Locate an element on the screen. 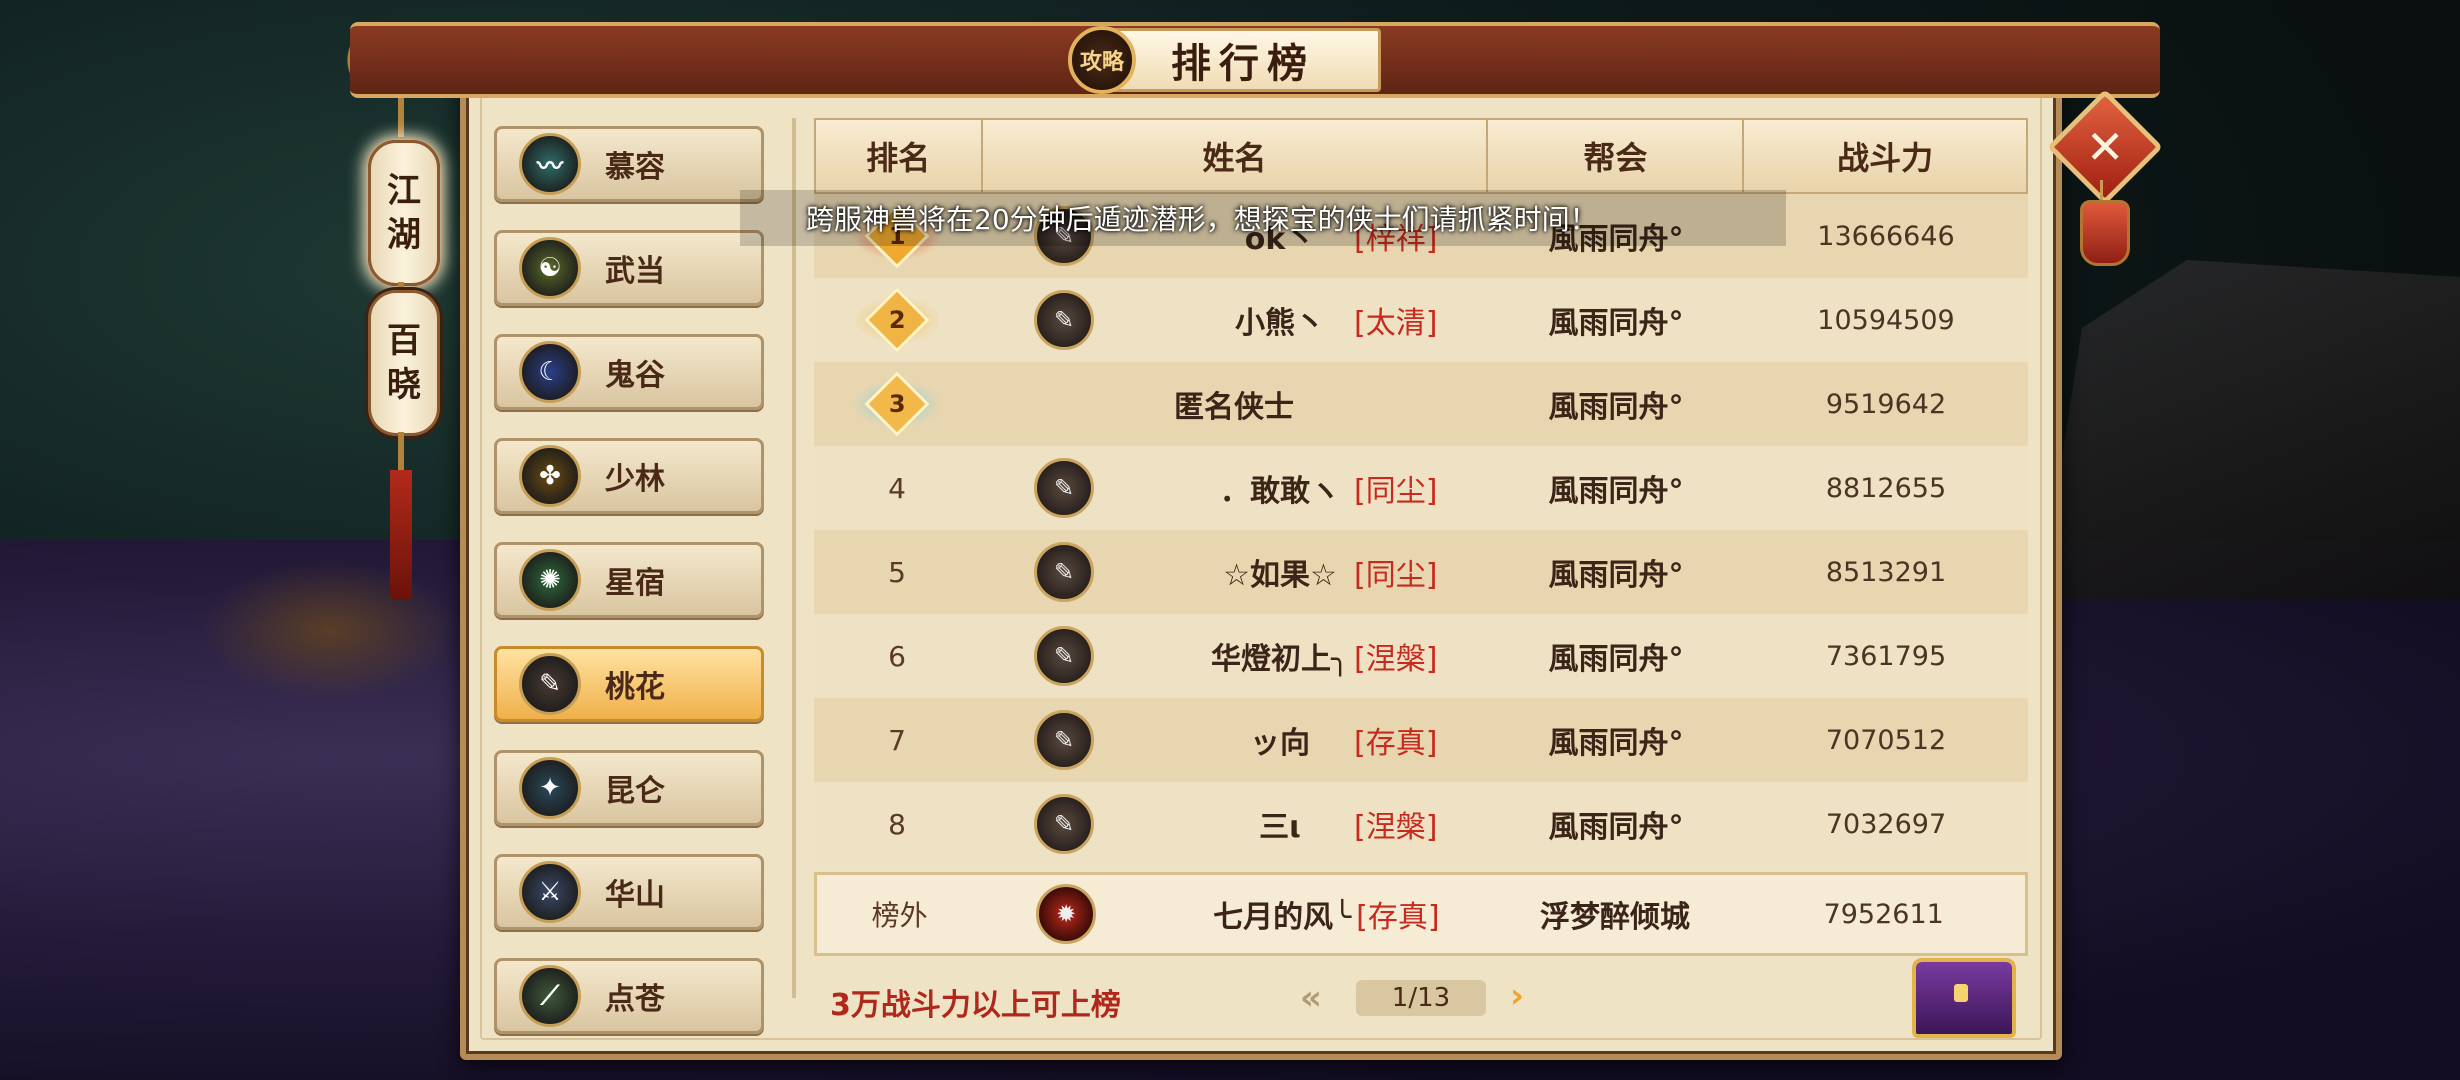  power-cell: 7070512 is located at coordinates (1886, 740).